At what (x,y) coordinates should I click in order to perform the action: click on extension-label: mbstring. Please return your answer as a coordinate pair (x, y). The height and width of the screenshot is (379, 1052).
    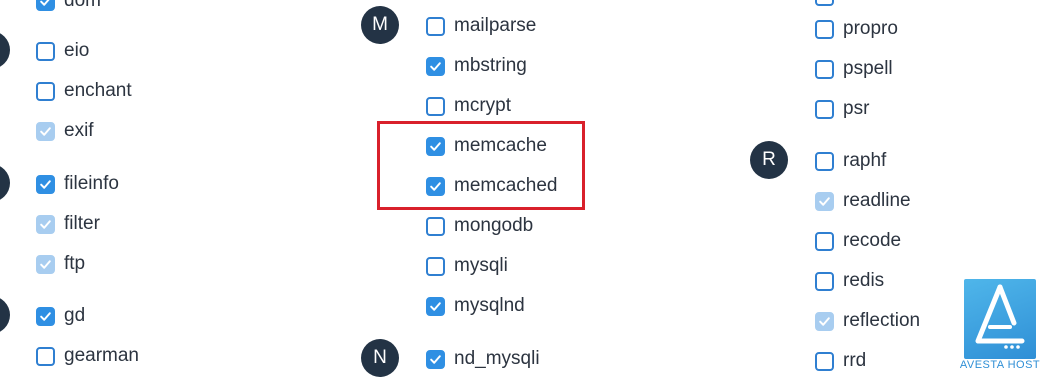
    Looking at the image, I should click on (490, 65).